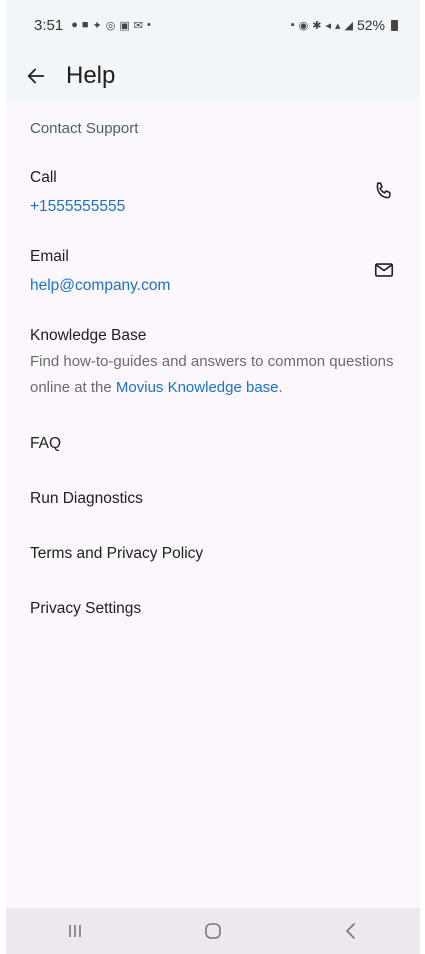 The image size is (425, 954). I want to click on run-diagnostics-item: Run Diagnostics, so click(86, 499).